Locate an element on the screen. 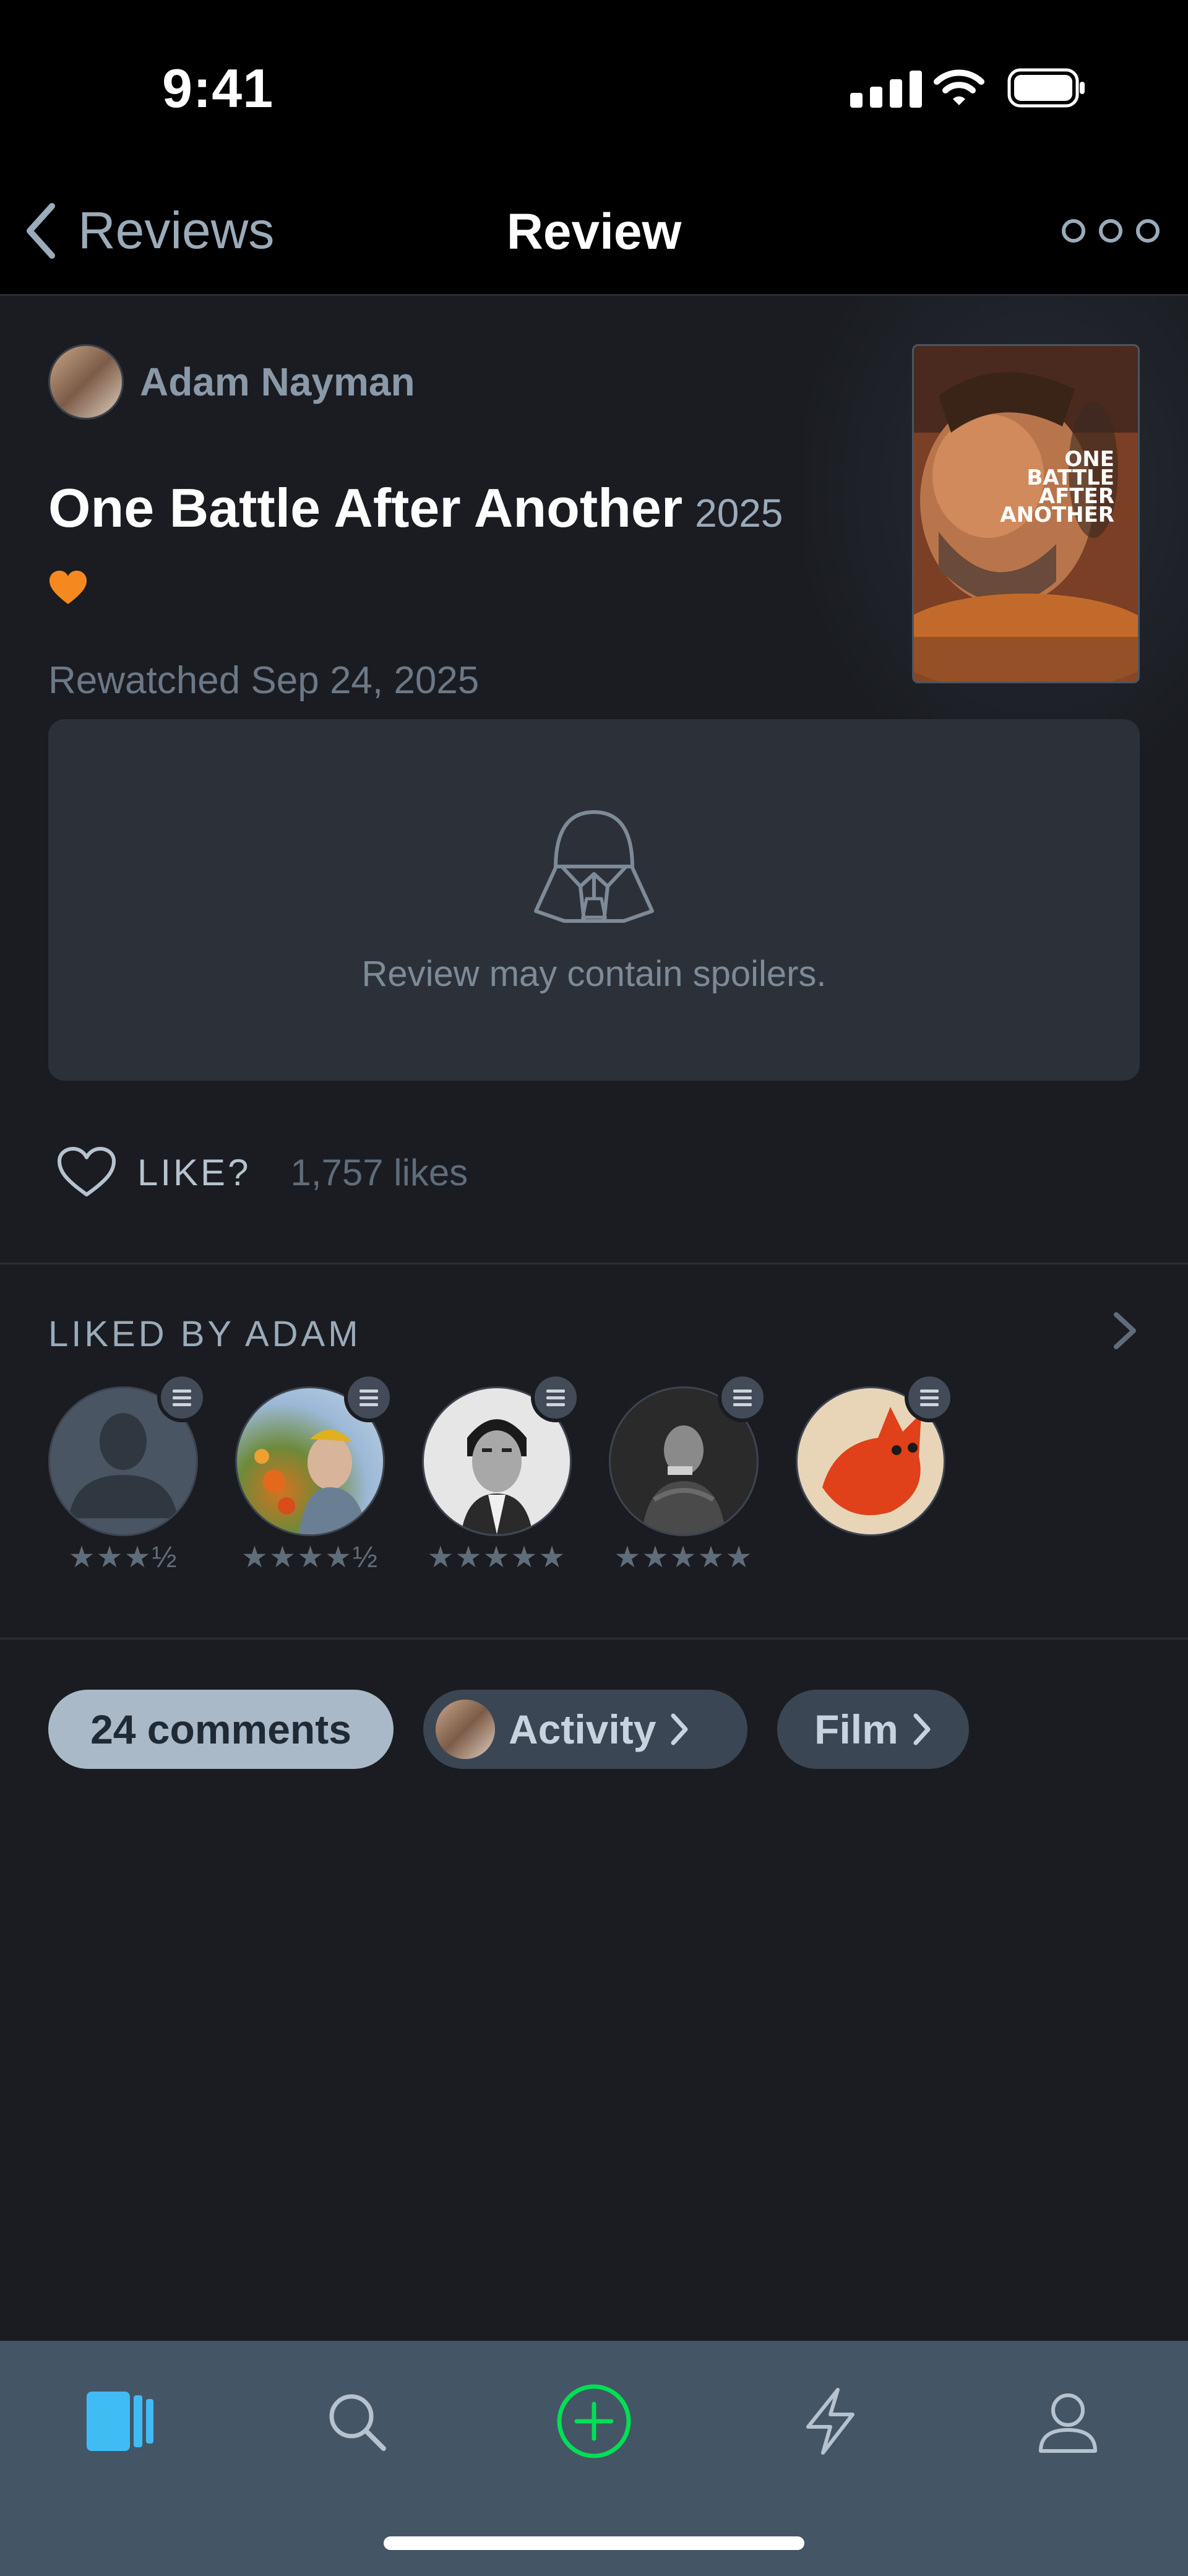  friend-rating: ★★★½ is located at coordinates (123, 1557).